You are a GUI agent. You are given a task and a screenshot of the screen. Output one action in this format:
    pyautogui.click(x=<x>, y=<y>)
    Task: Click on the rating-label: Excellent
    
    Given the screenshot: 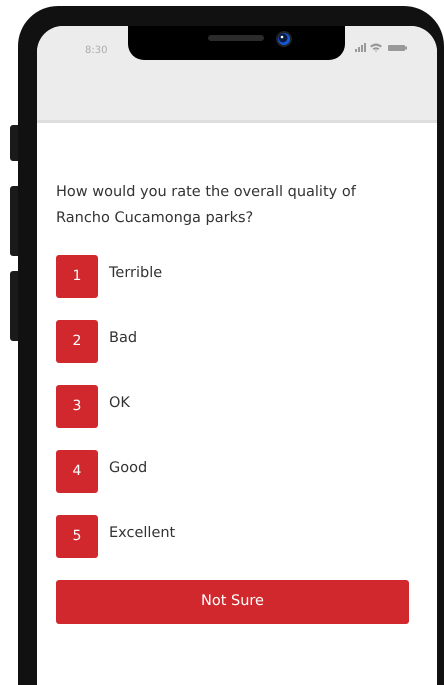 What is the action you would take?
    pyautogui.click(x=142, y=533)
    